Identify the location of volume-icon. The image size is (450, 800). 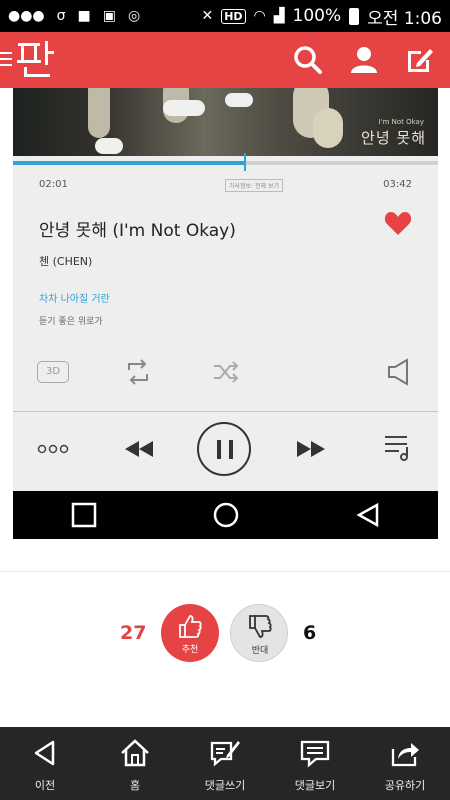
(399, 372).